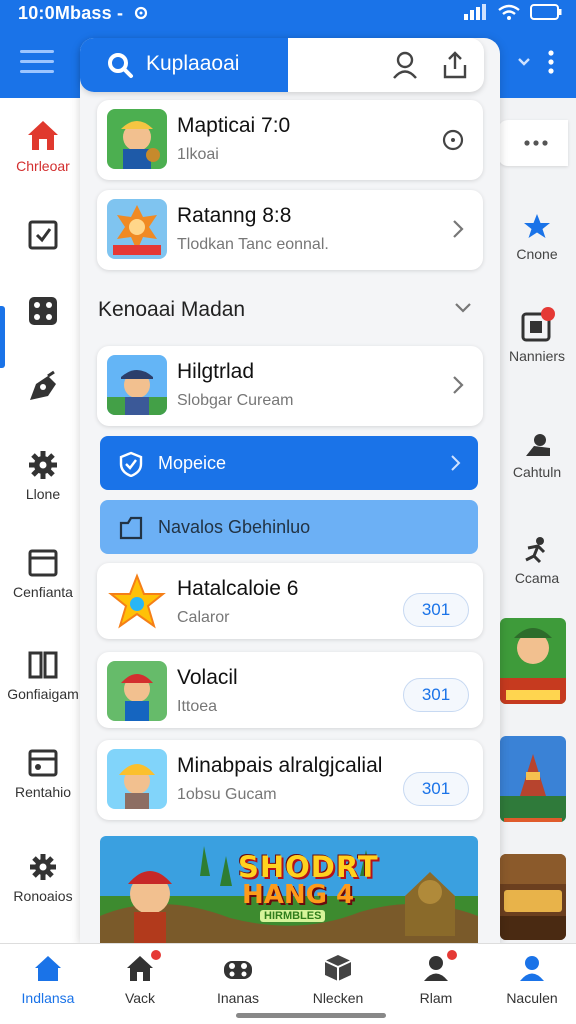 This screenshot has width=576, height=1024. Describe the element at coordinates (537, 561) in the screenshot. I see `right-item-3: Ccama` at that location.